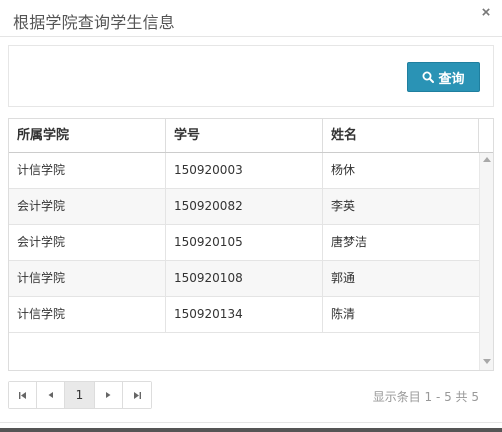 The height and width of the screenshot is (432, 502). I want to click on pagination-info: 显示条目 1 - 5 共 5, so click(425, 397).